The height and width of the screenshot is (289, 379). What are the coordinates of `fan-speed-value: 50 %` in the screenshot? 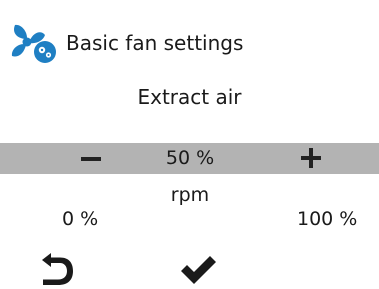 It's located at (190, 158).